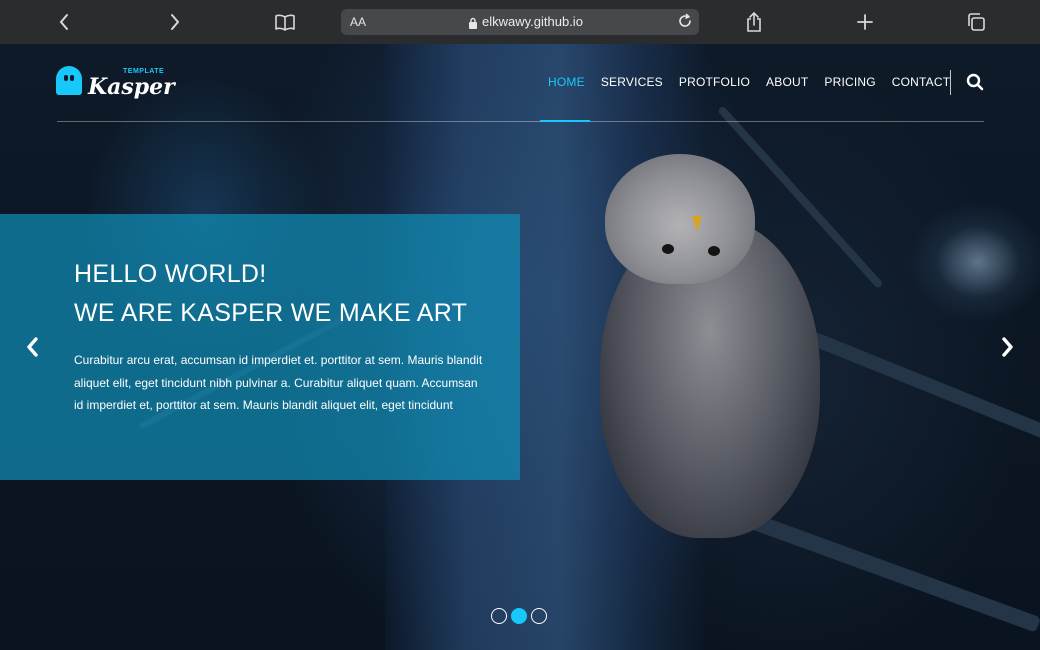  I want to click on hero-heading-line1: HELLO WORLD!, so click(170, 274).